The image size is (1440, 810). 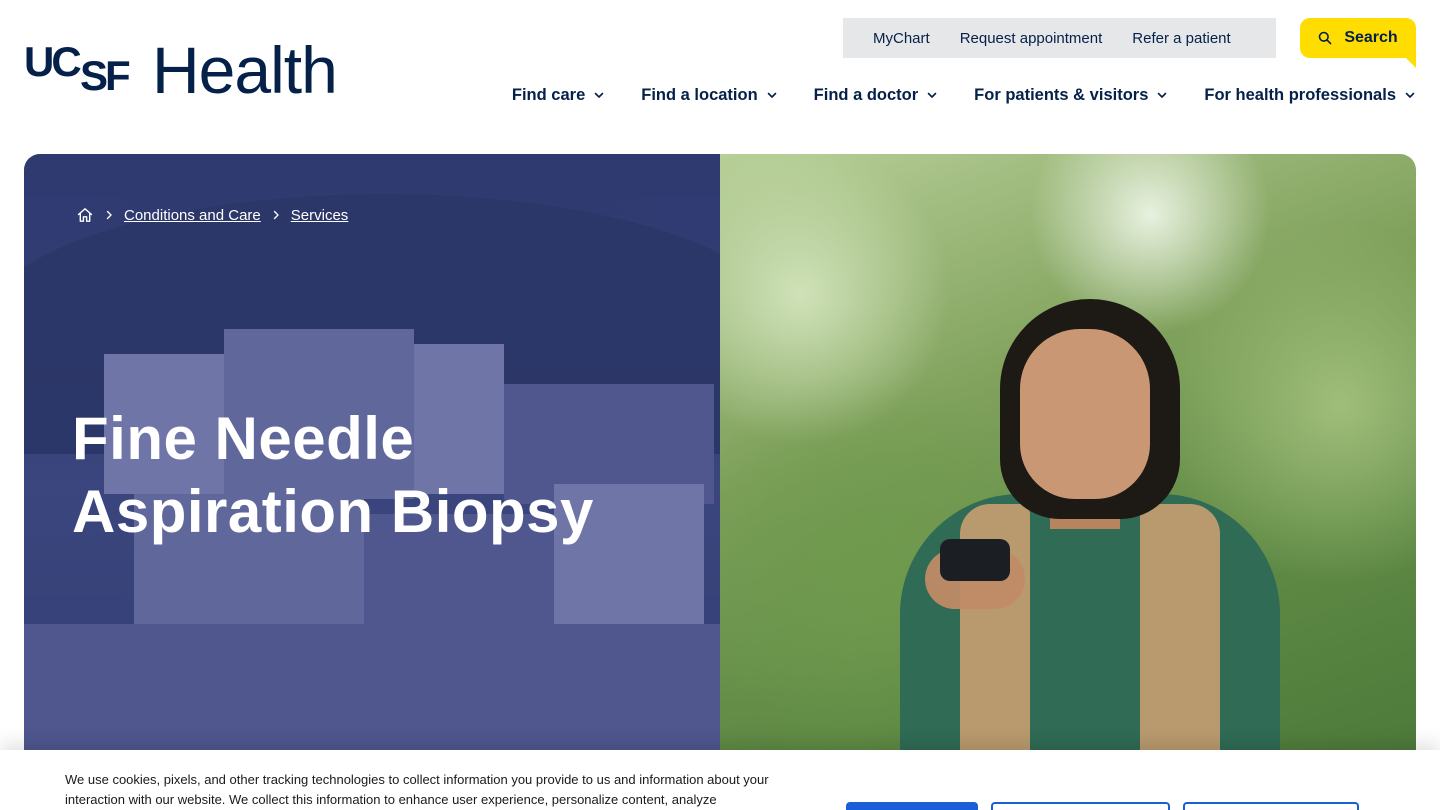 What do you see at coordinates (245, 70) in the screenshot?
I see `logo-wordmark: Health` at bounding box center [245, 70].